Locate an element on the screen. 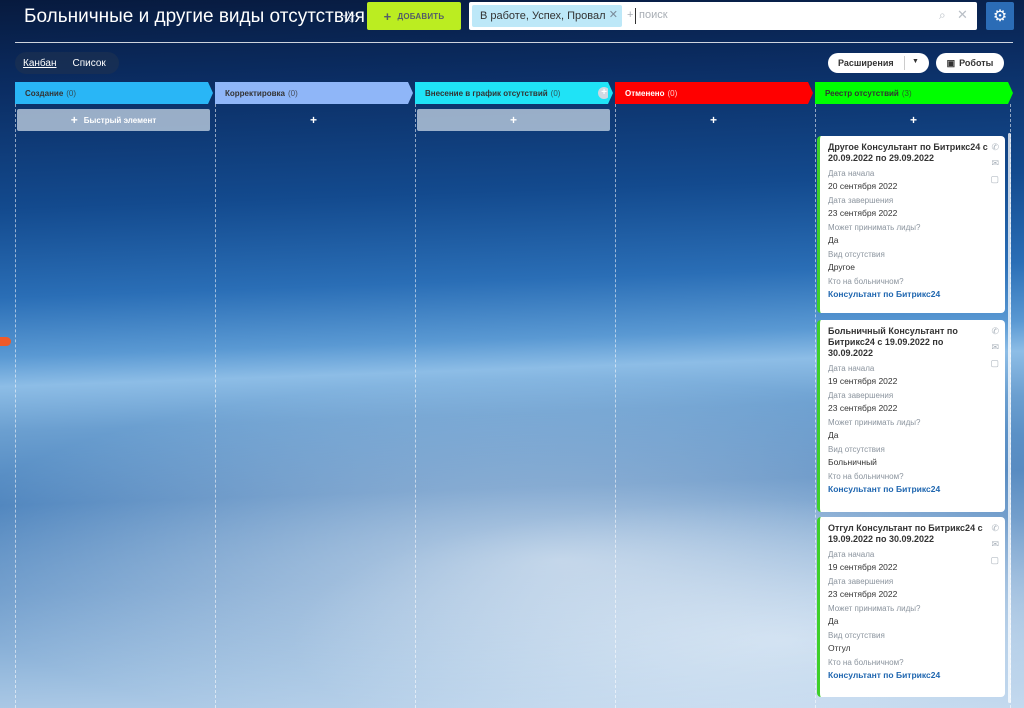  clear-icon: ✕ is located at coordinates (962, 15).